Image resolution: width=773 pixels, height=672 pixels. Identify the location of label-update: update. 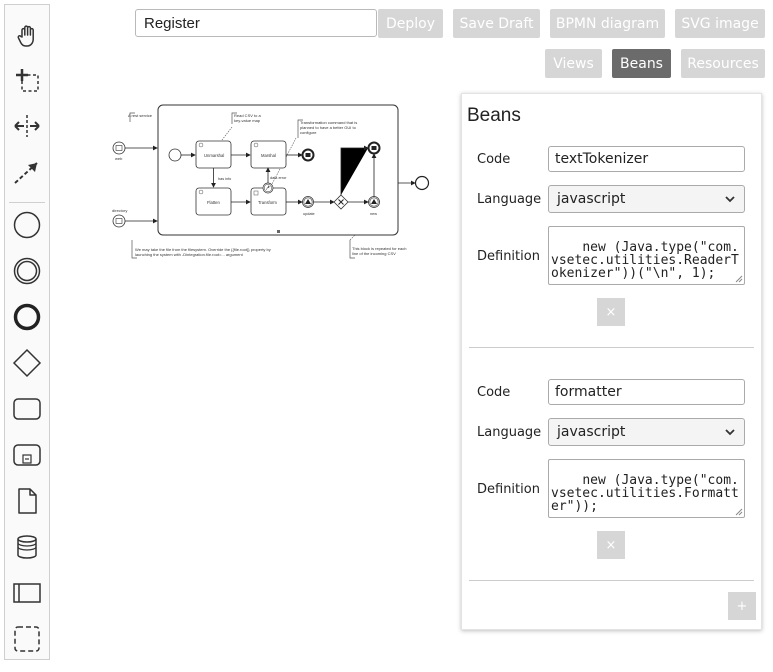
(309, 214).